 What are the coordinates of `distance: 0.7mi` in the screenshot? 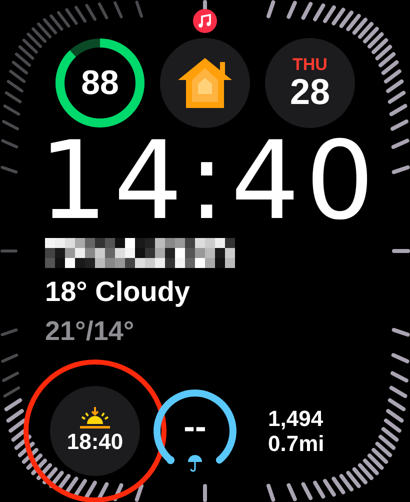 It's located at (296, 443).